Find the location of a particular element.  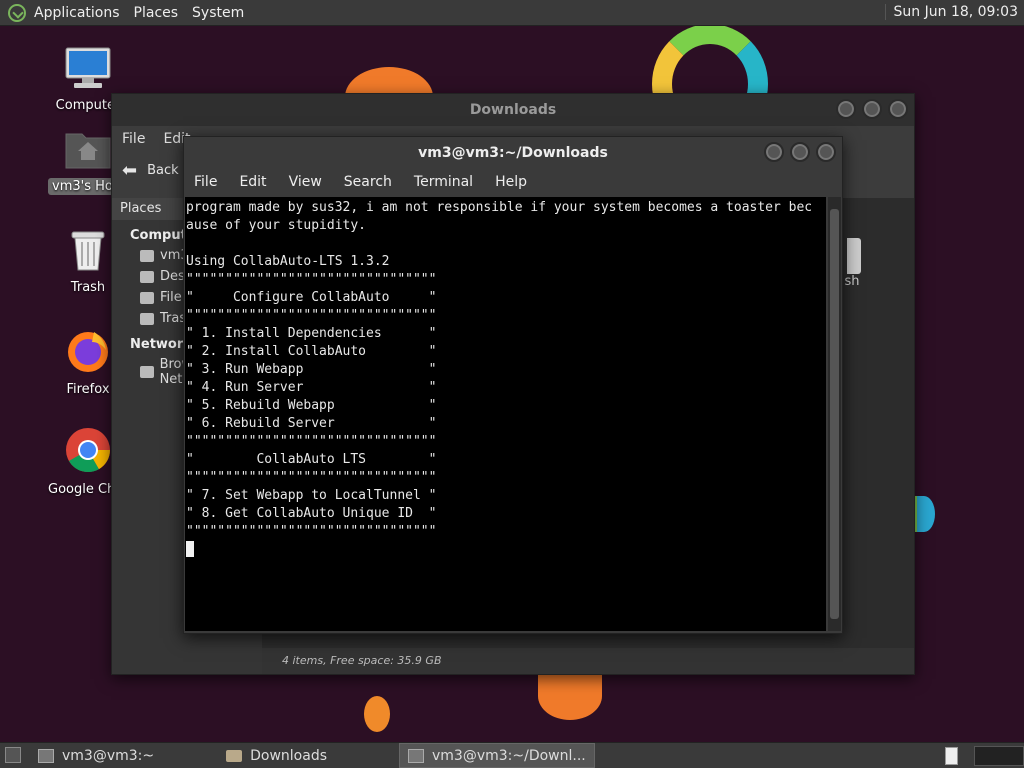

window-title: Downloads is located at coordinates (513, 110).